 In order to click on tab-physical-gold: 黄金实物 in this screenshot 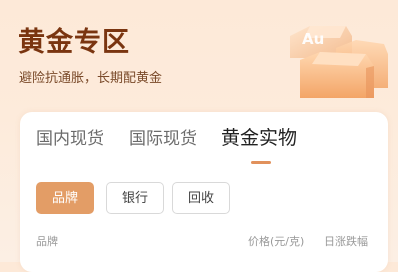, I will do `click(259, 138)`.